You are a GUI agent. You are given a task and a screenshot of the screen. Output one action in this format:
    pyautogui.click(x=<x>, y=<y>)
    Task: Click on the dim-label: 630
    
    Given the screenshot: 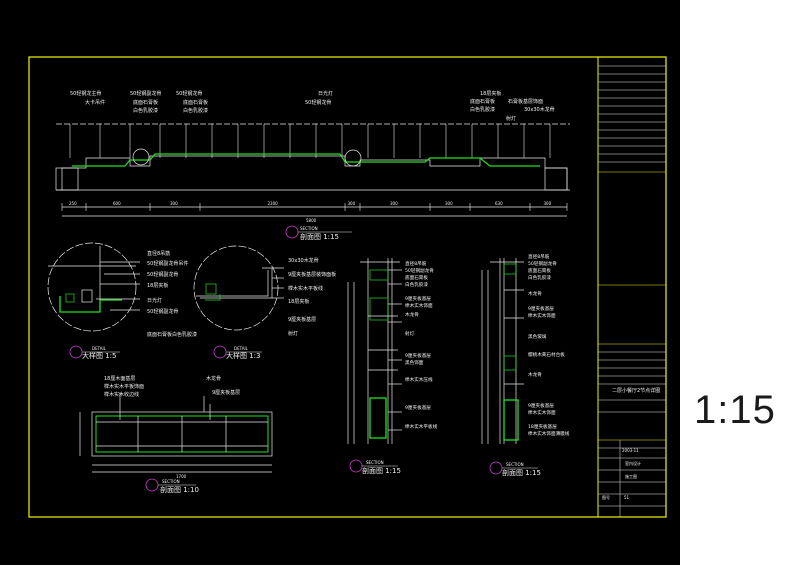 What is the action you would take?
    pyautogui.click(x=499, y=203)
    